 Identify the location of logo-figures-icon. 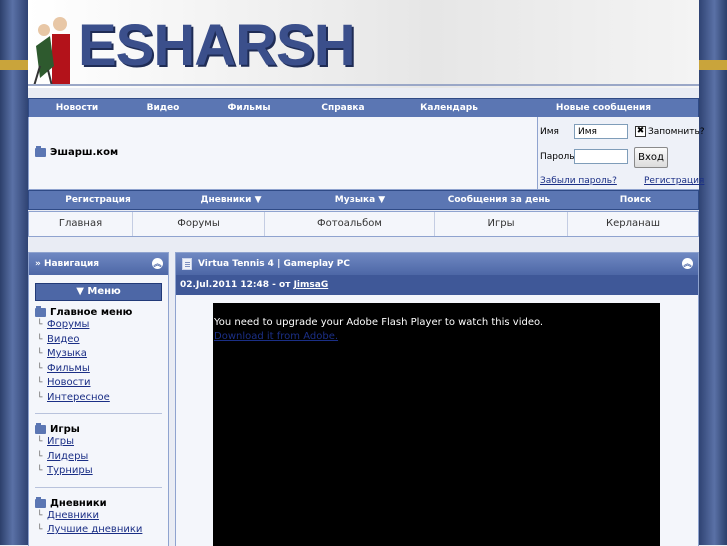
(51, 51).